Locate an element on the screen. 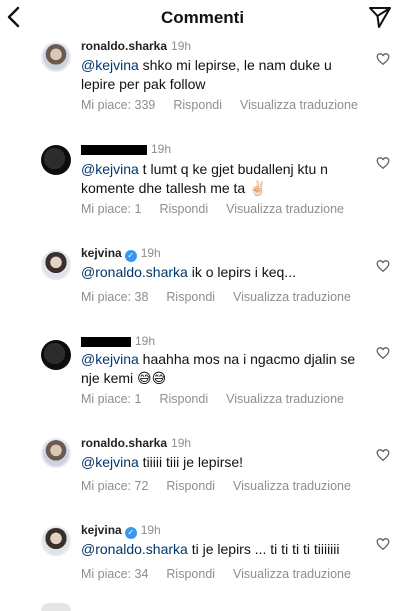 Image resolution: width=405 pixels, height=611 pixels. likes-count: Mi piace: 339 is located at coordinates (118, 105).